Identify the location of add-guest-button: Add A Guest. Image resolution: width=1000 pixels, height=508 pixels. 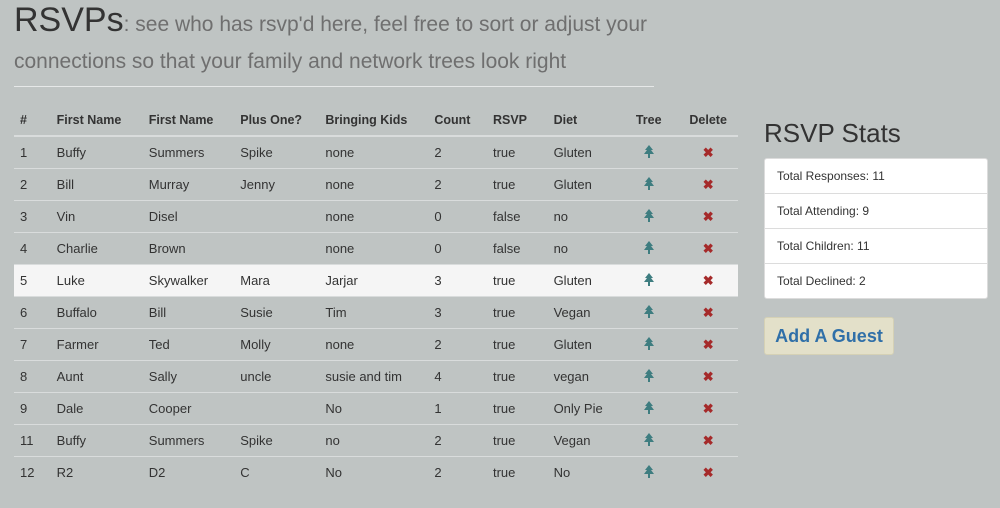
(829, 336).